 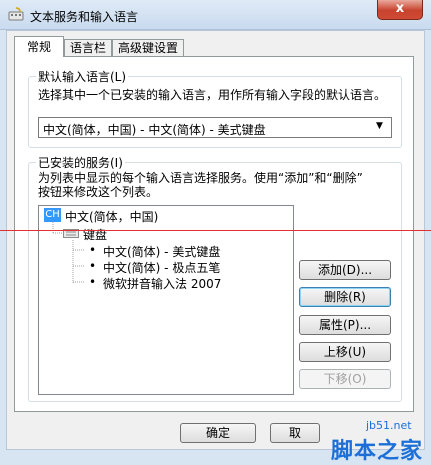 What do you see at coordinates (95, 234) in the screenshot?
I see `tree-item-keyboard: 键盘` at bounding box center [95, 234].